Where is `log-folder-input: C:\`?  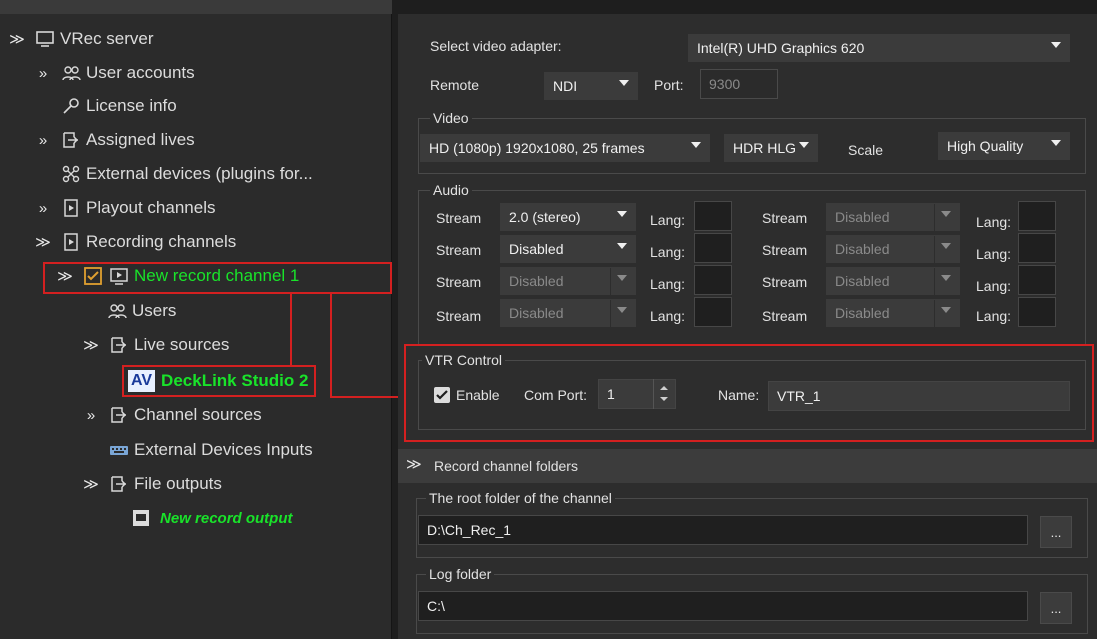 log-folder-input: C:\ is located at coordinates (723, 606).